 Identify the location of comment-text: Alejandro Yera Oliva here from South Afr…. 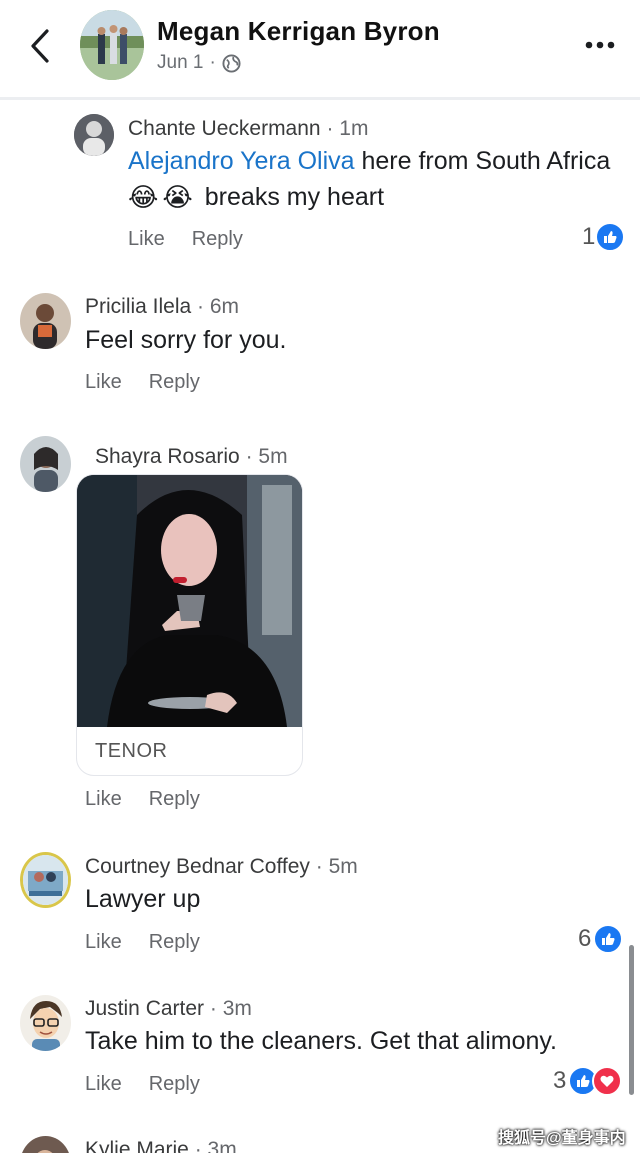
(369, 161).